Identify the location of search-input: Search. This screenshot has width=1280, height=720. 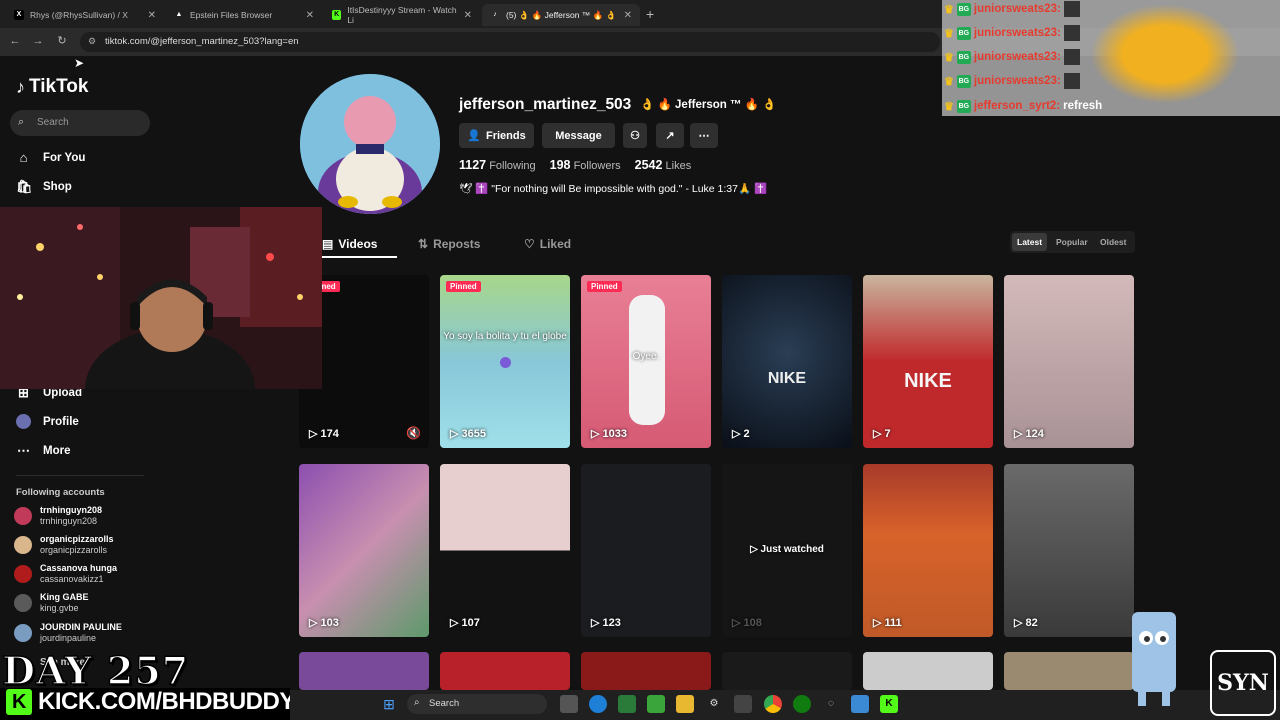
(80, 123).